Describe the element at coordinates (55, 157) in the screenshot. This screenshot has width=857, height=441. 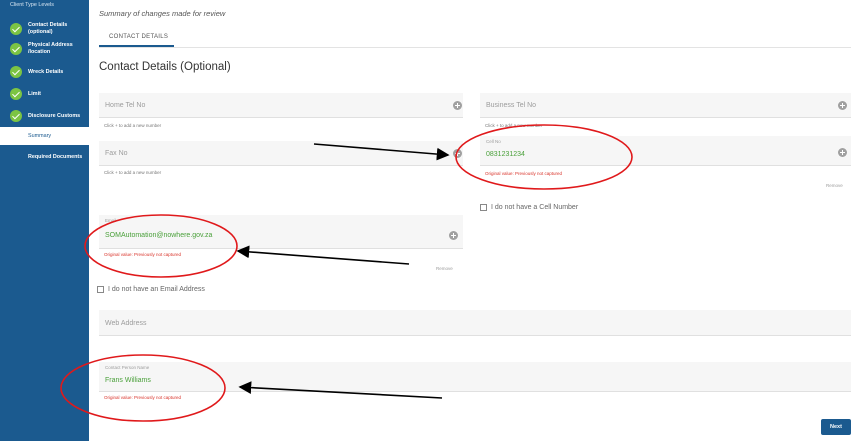
I see `sidebar-item-required-documents: Required Documents` at that location.